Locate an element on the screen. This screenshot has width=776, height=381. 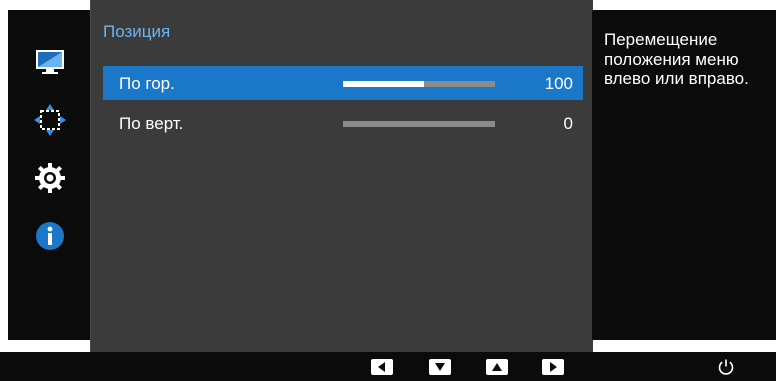
sidebar is located at coordinates (49, 175).